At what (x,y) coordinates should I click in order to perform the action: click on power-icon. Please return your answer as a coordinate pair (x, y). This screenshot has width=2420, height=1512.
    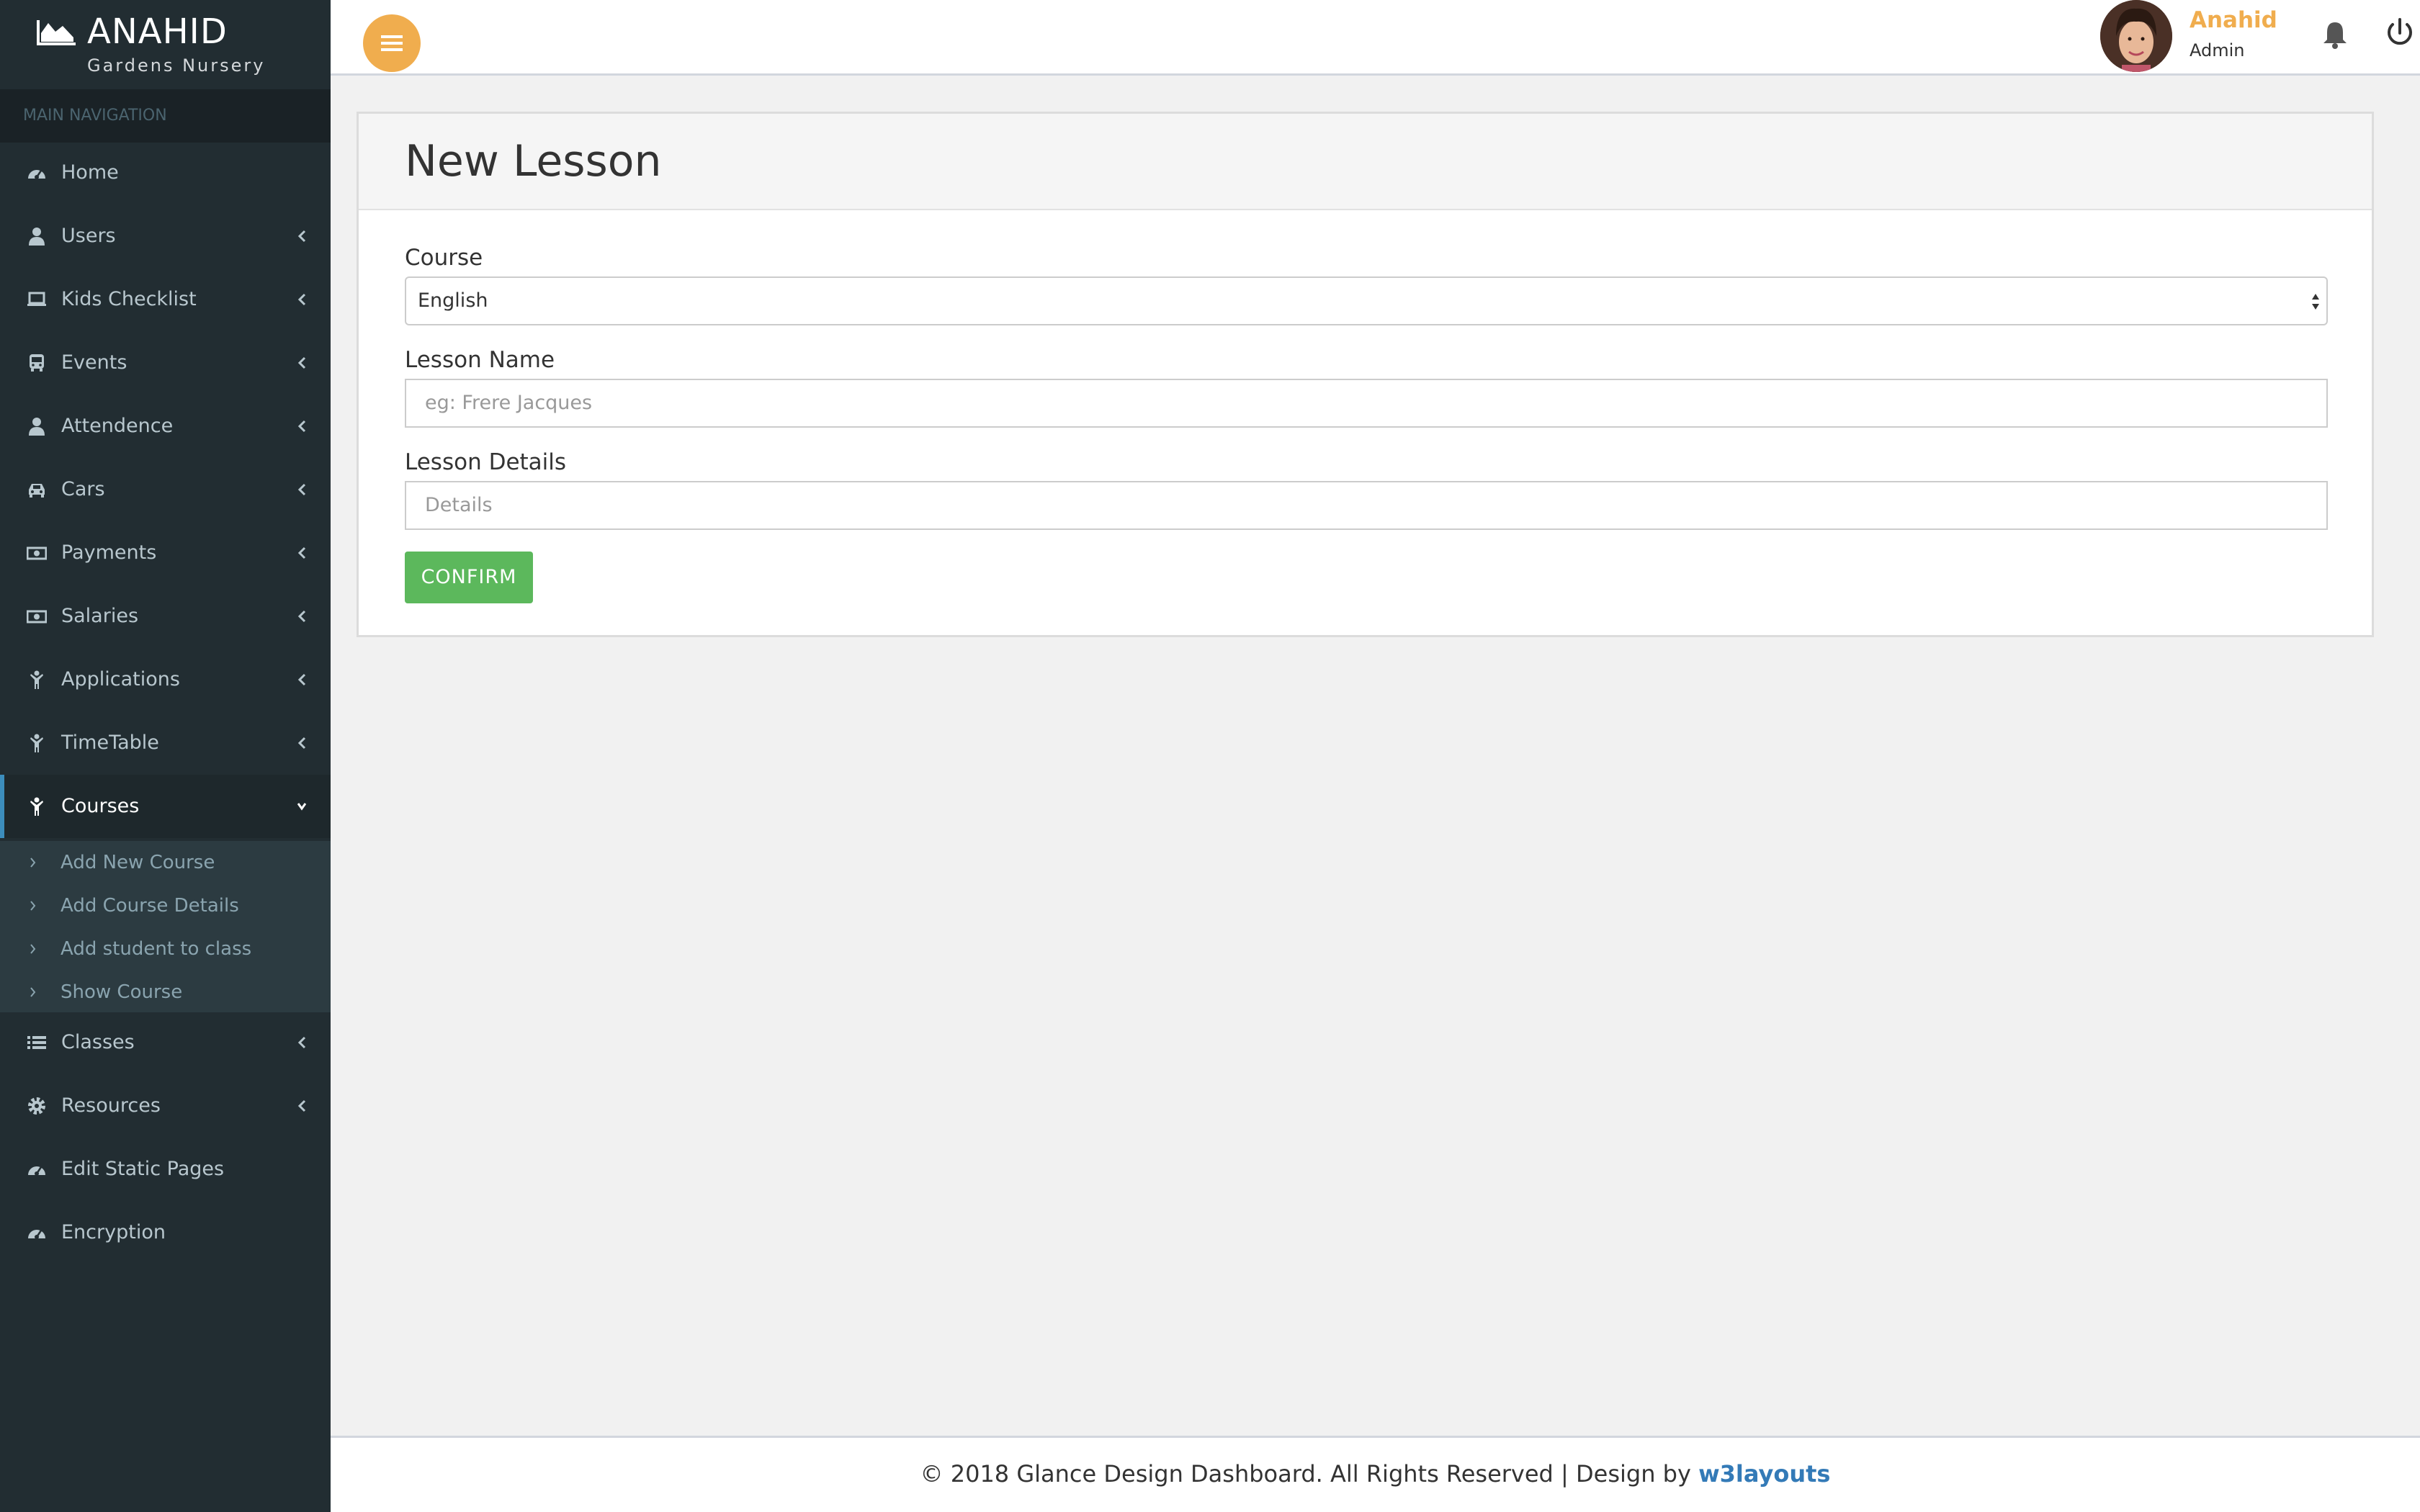
    Looking at the image, I should click on (2400, 33).